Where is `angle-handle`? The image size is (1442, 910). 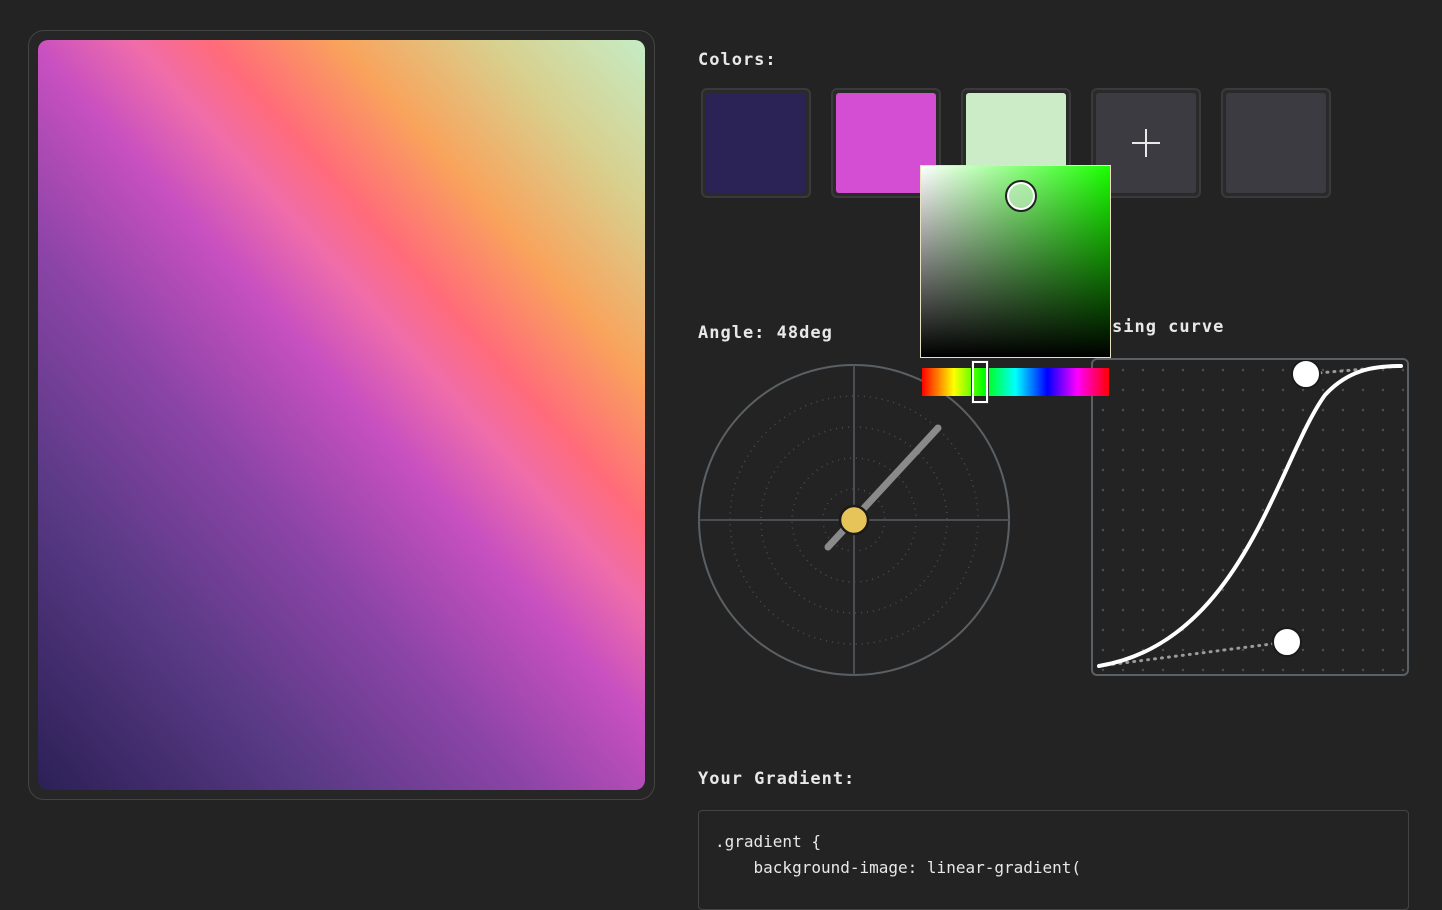 angle-handle is located at coordinates (854, 520).